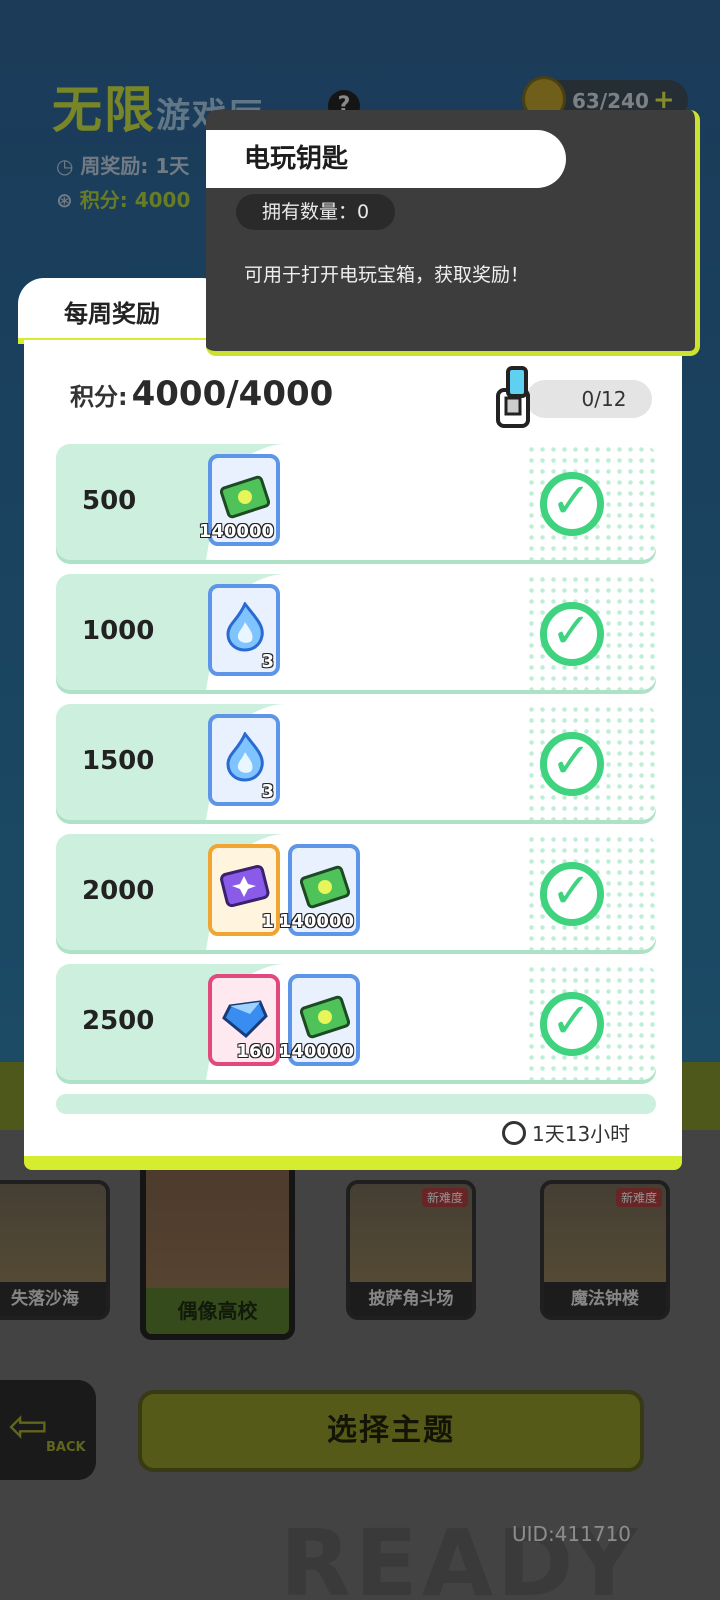 The width and height of the screenshot is (720, 1600). I want to click on owned-count: 拥有数量：0, so click(316, 212).